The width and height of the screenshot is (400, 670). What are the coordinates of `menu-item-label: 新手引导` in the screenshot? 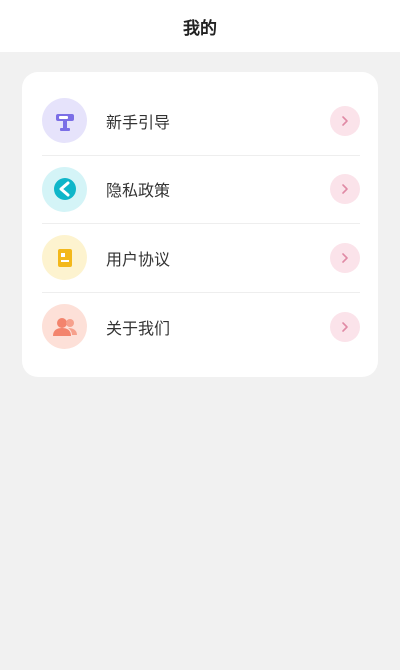 It's located at (138, 122).